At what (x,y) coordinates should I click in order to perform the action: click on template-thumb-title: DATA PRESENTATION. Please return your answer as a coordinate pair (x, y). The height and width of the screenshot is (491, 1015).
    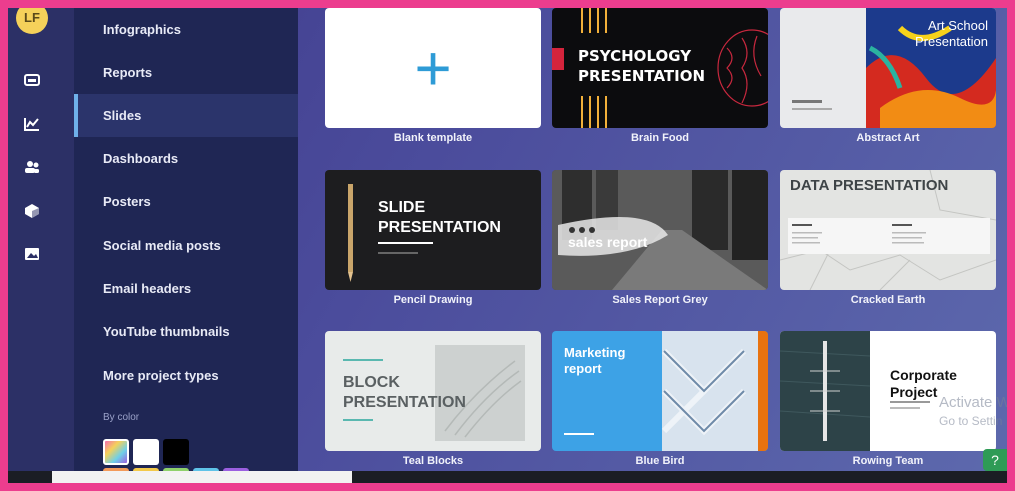
    Looking at the image, I should click on (869, 185).